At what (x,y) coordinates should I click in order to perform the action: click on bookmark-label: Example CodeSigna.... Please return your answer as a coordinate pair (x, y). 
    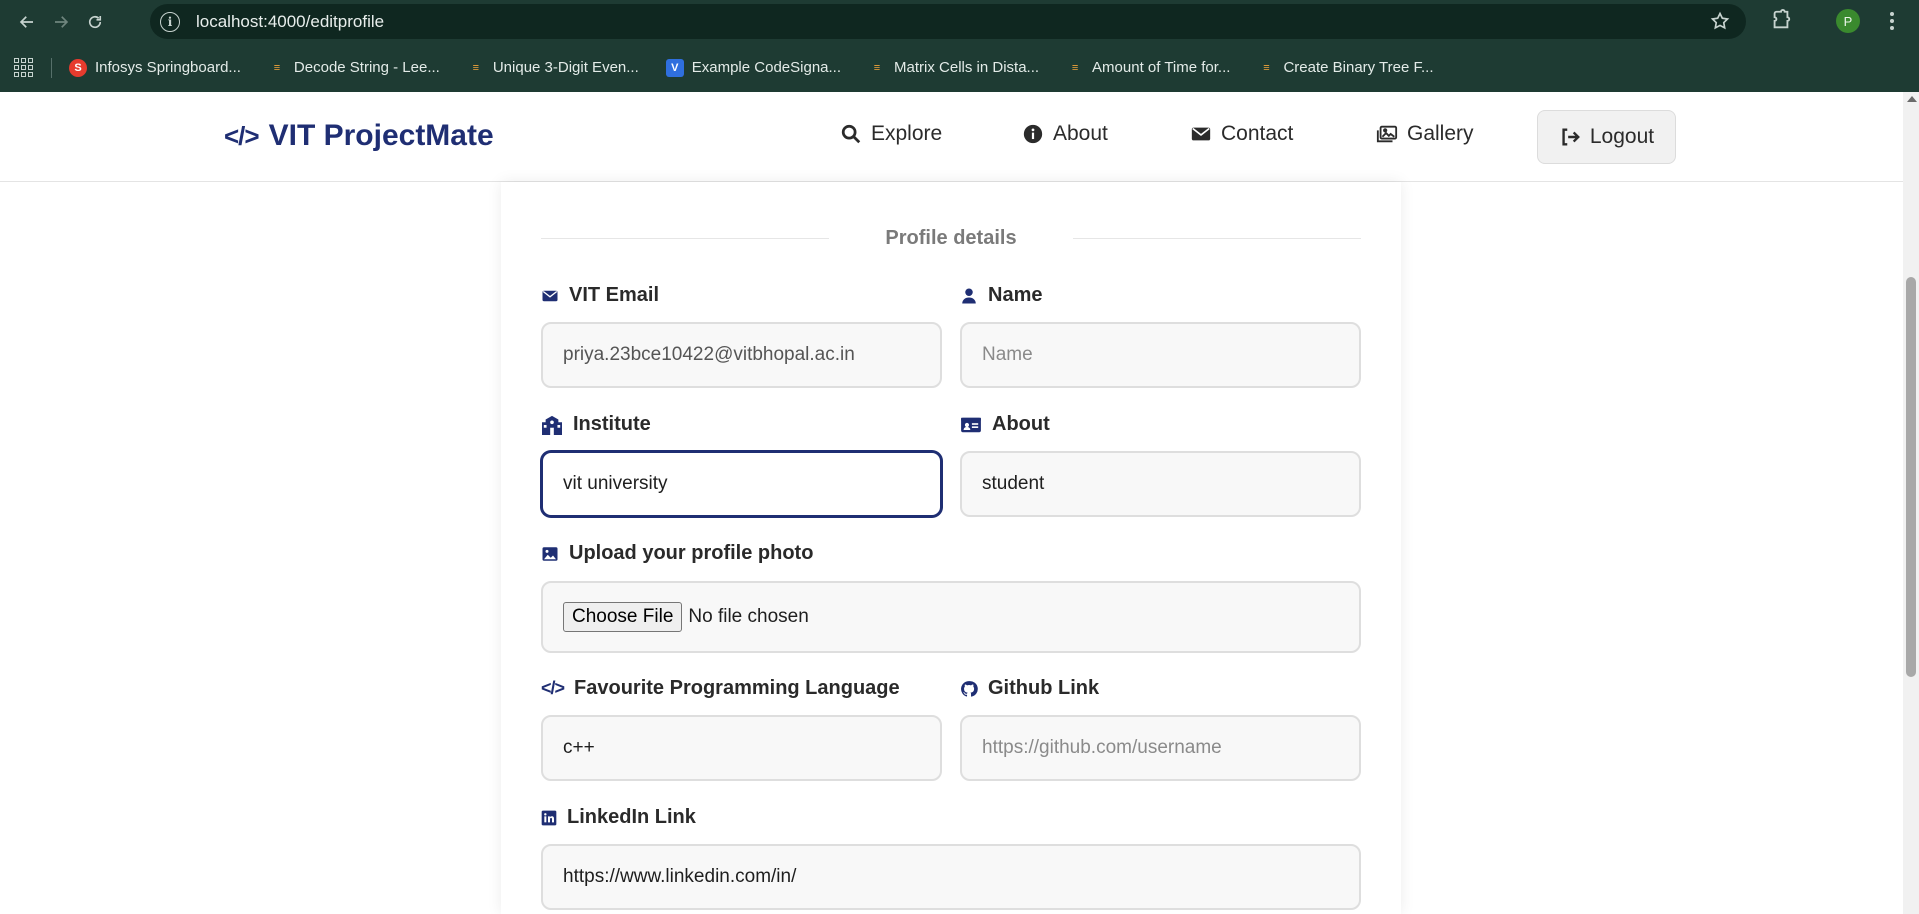
    Looking at the image, I should click on (766, 67).